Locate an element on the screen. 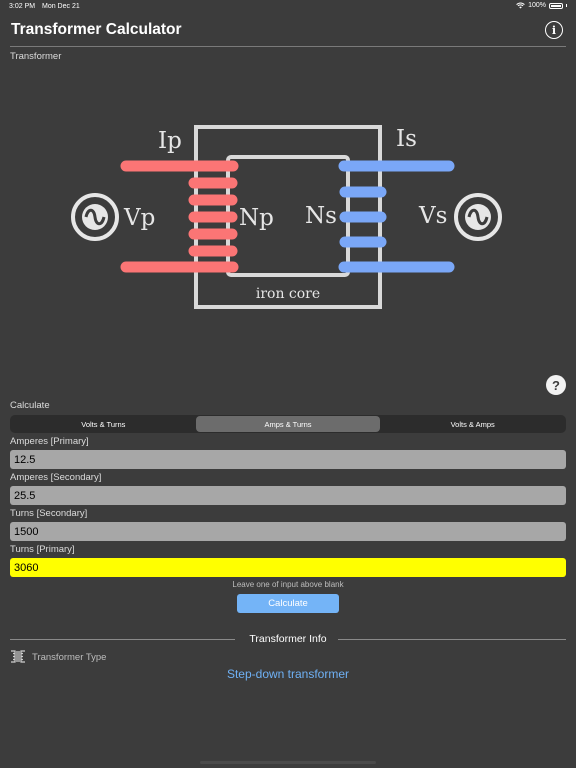 This screenshot has width=576, height=768. blank-input-hint: Leave one of input above blank is located at coordinates (288, 584).